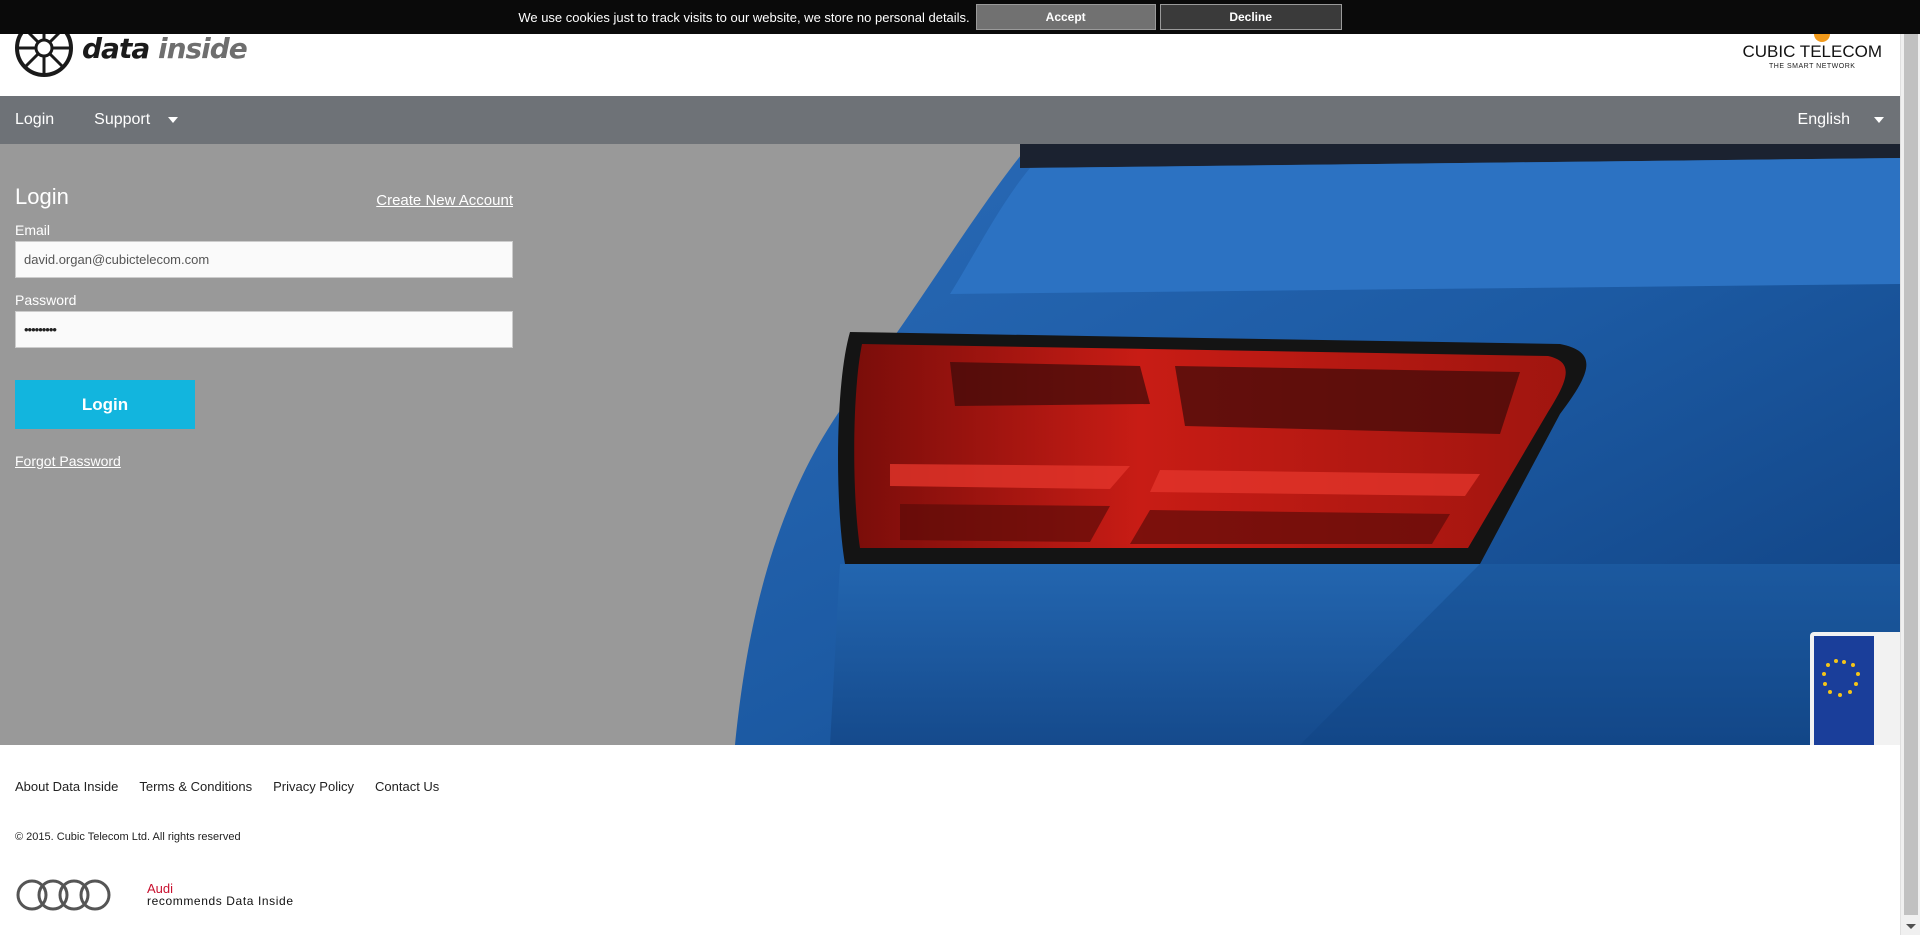 This screenshot has height=935, width=1920. I want to click on nav-login-label: Login, so click(35, 119).